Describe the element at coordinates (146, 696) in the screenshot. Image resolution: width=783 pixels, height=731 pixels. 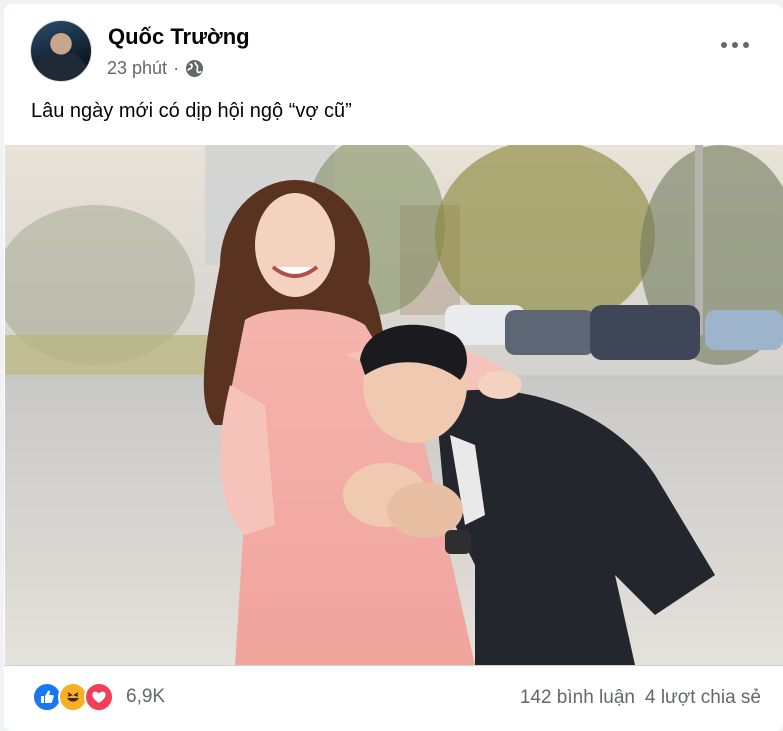
I see `reaction-count: 6,9K` at that location.